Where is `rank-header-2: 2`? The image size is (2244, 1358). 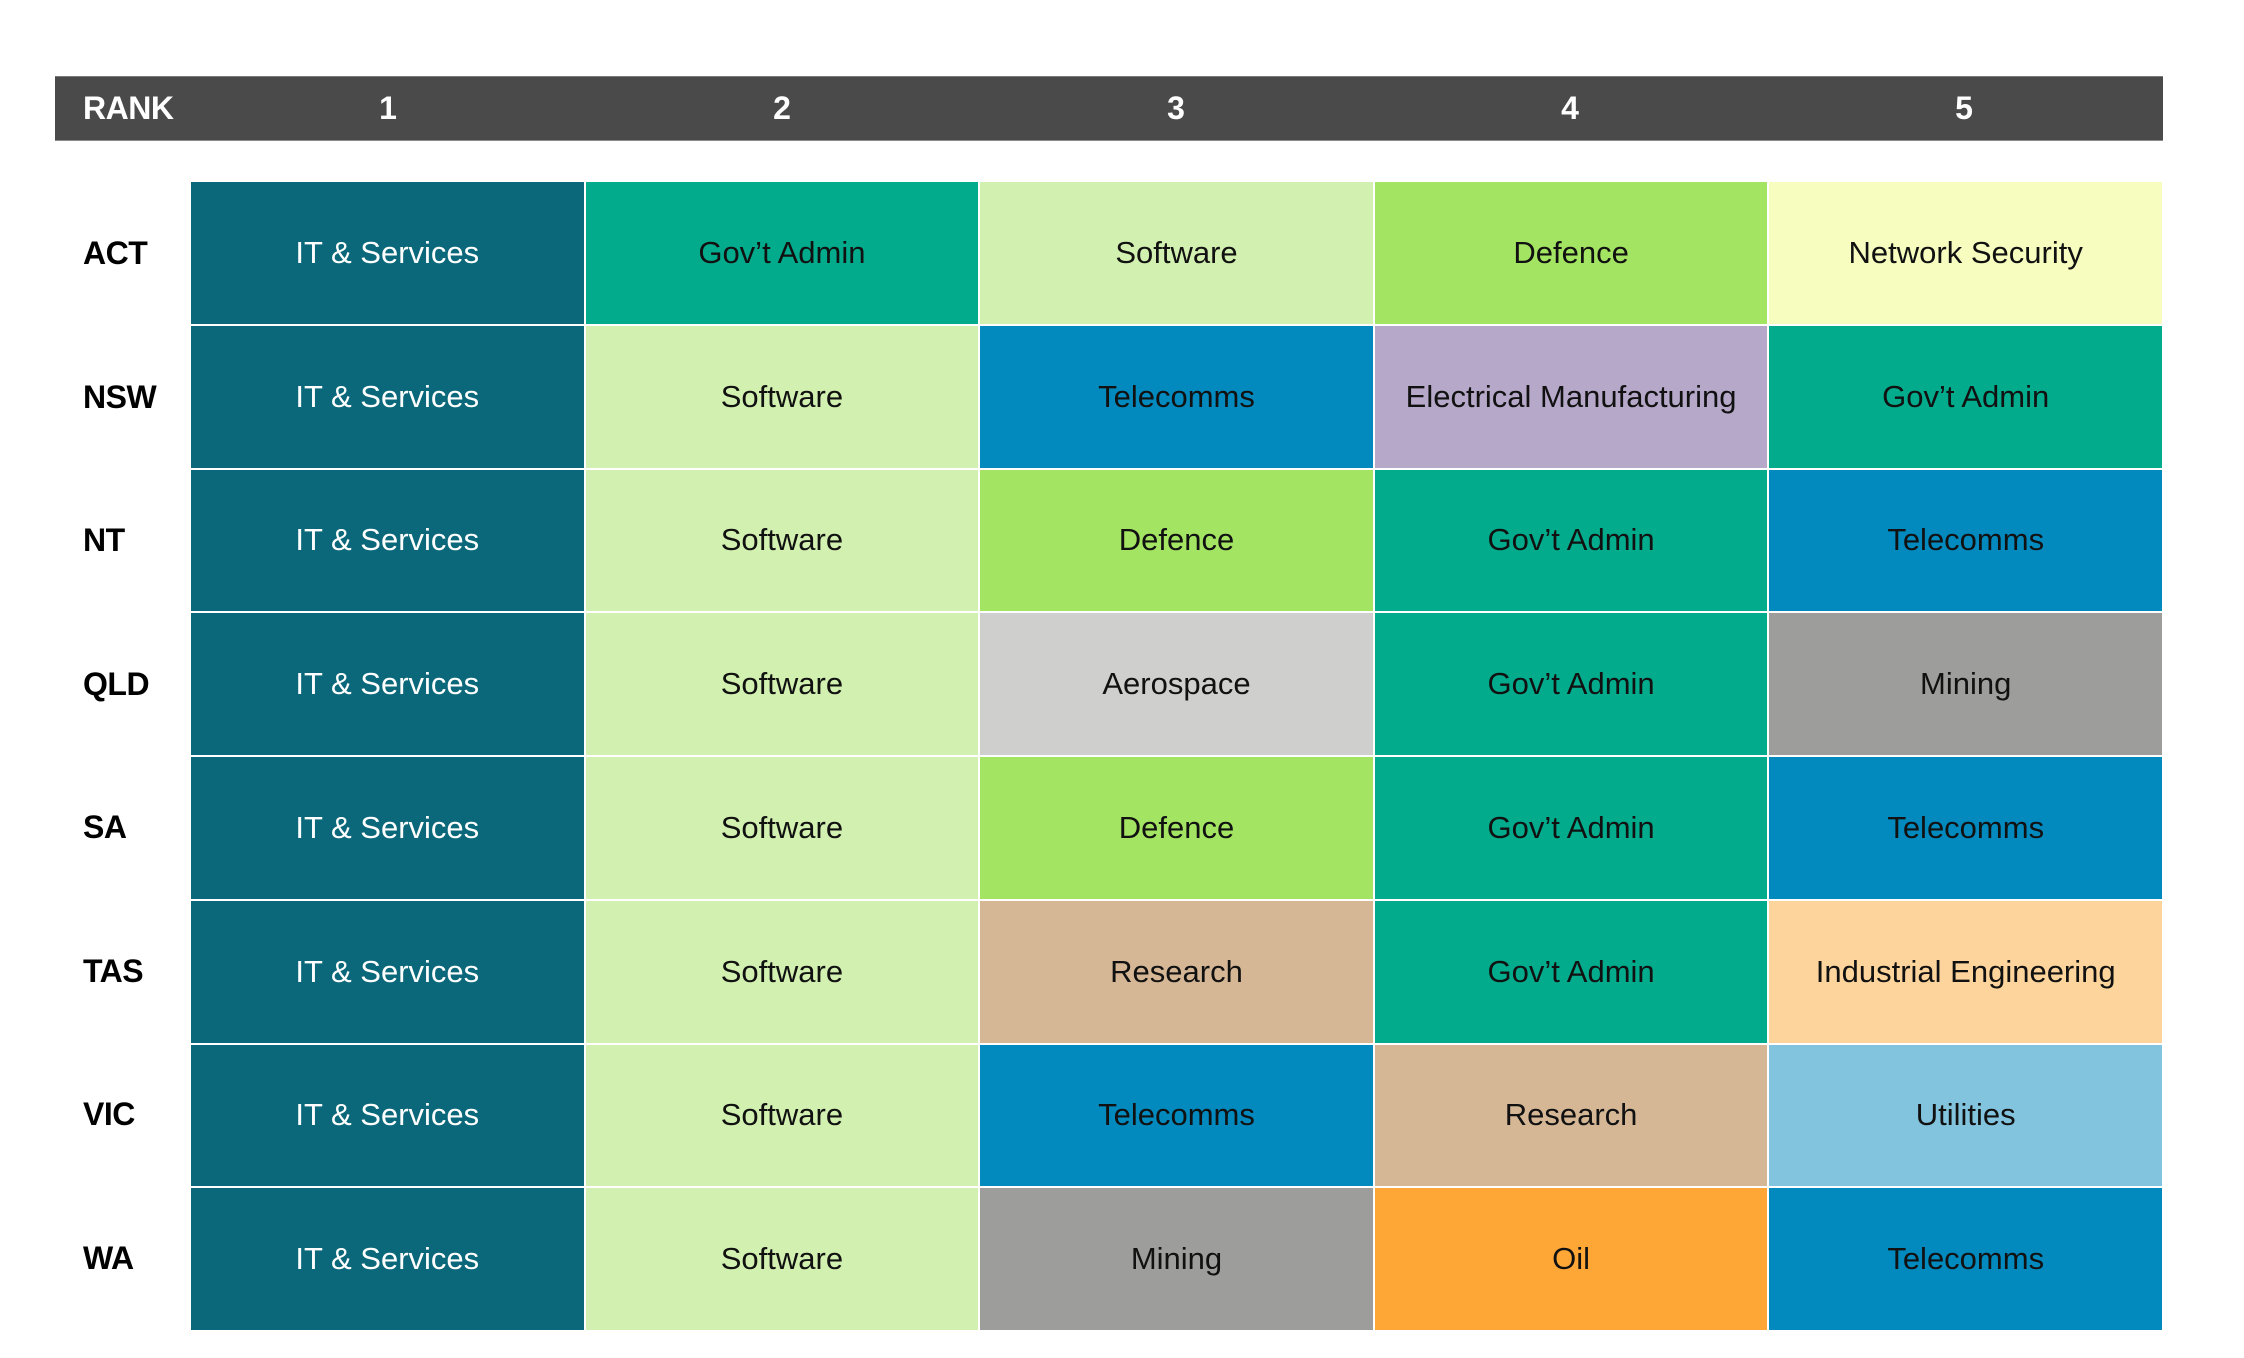 rank-header-2: 2 is located at coordinates (782, 108).